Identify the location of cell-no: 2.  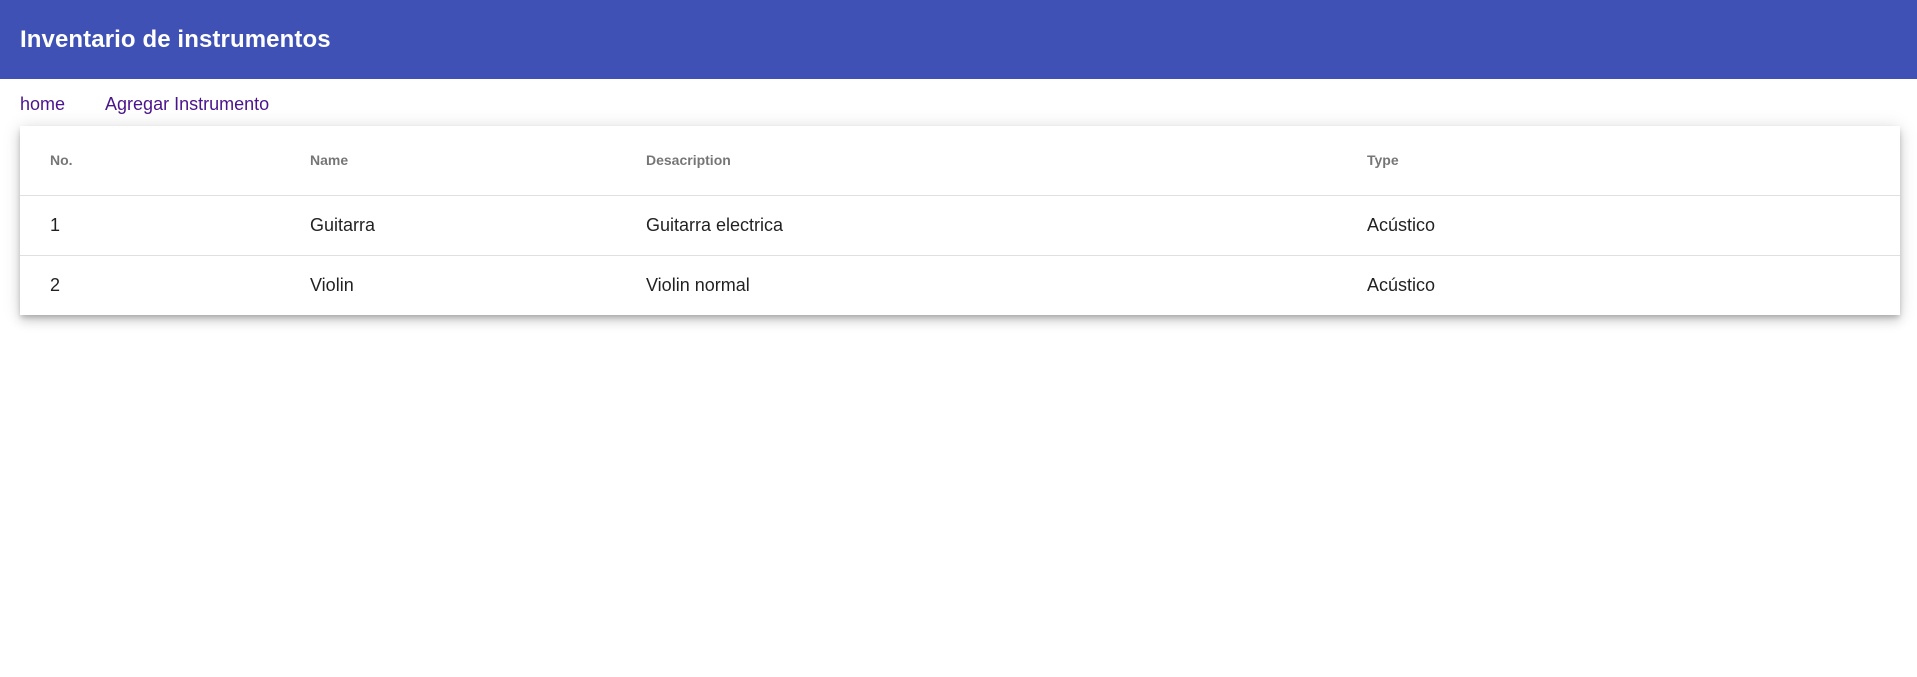
(165, 284).